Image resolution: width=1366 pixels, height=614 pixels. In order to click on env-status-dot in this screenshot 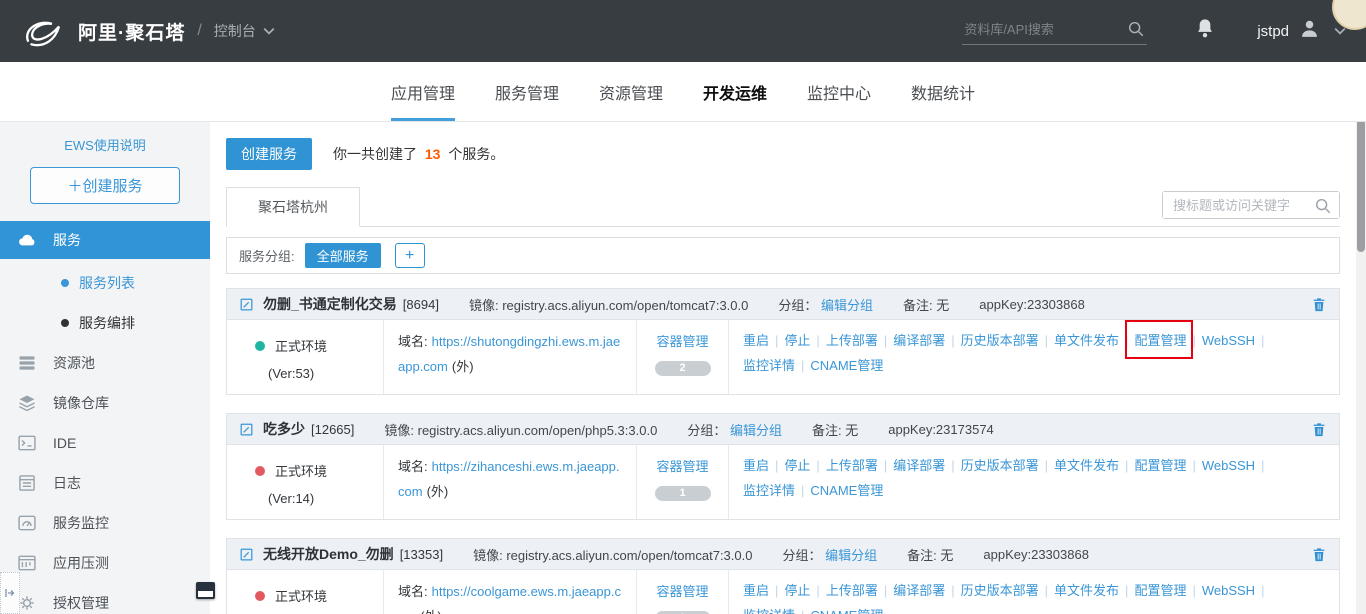, I will do `click(260, 470)`.